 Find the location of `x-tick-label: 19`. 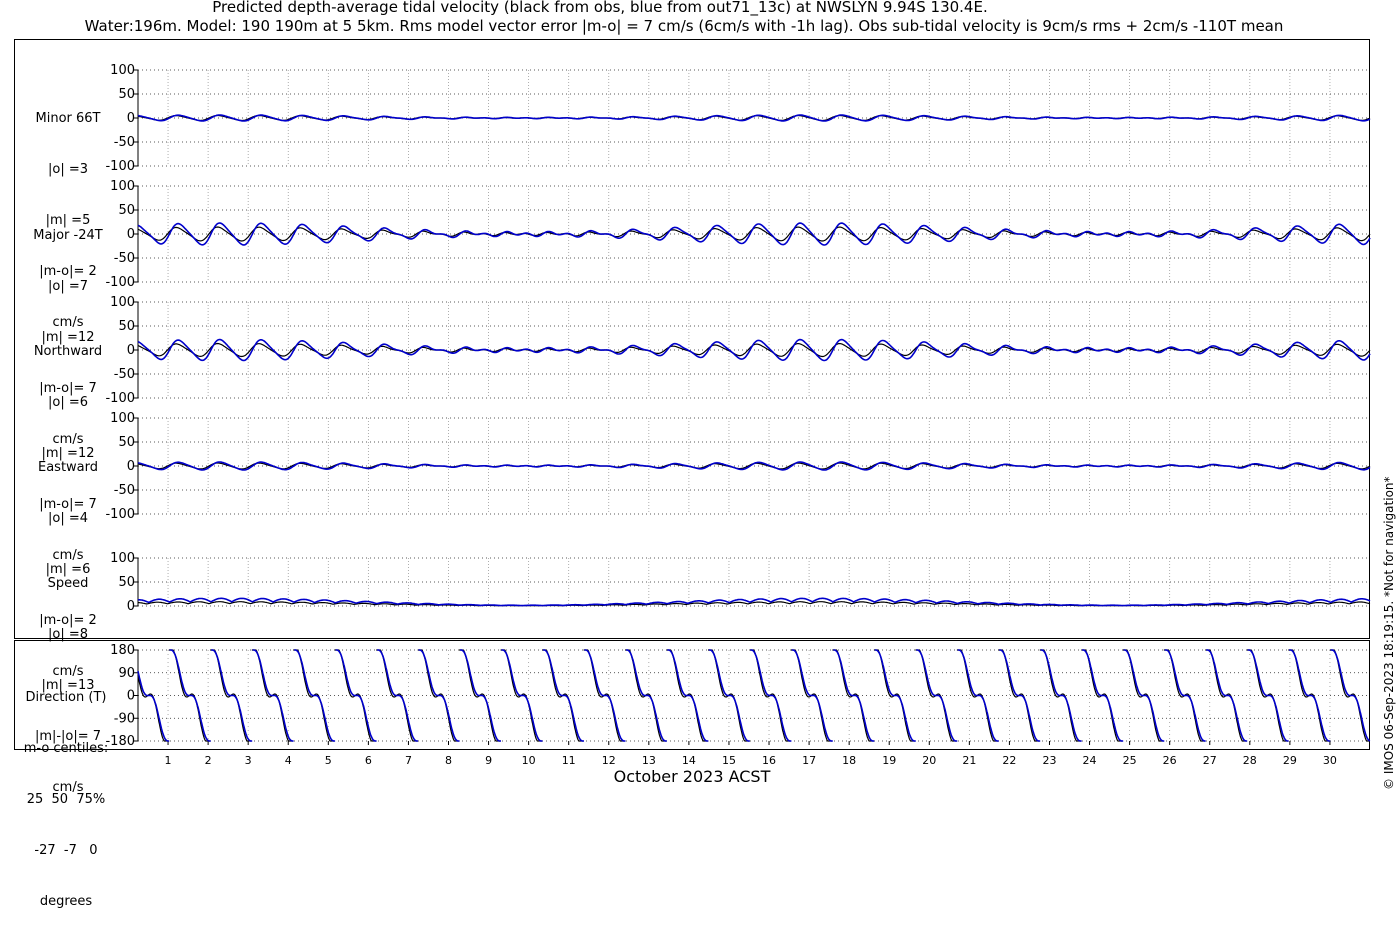

x-tick-label: 19 is located at coordinates (889, 760).